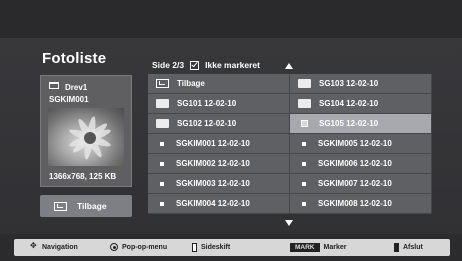 Image resolution: width=462 pixels, height=261 pixels. What do you see at coordinates (86, 137) in the screenshot?
I see `preview-thumbnail` at bounding box center [86, 137].